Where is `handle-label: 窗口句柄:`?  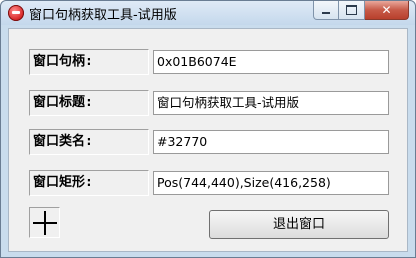 handle-label: 窗口句柄: is located at coordinates (89, 62).